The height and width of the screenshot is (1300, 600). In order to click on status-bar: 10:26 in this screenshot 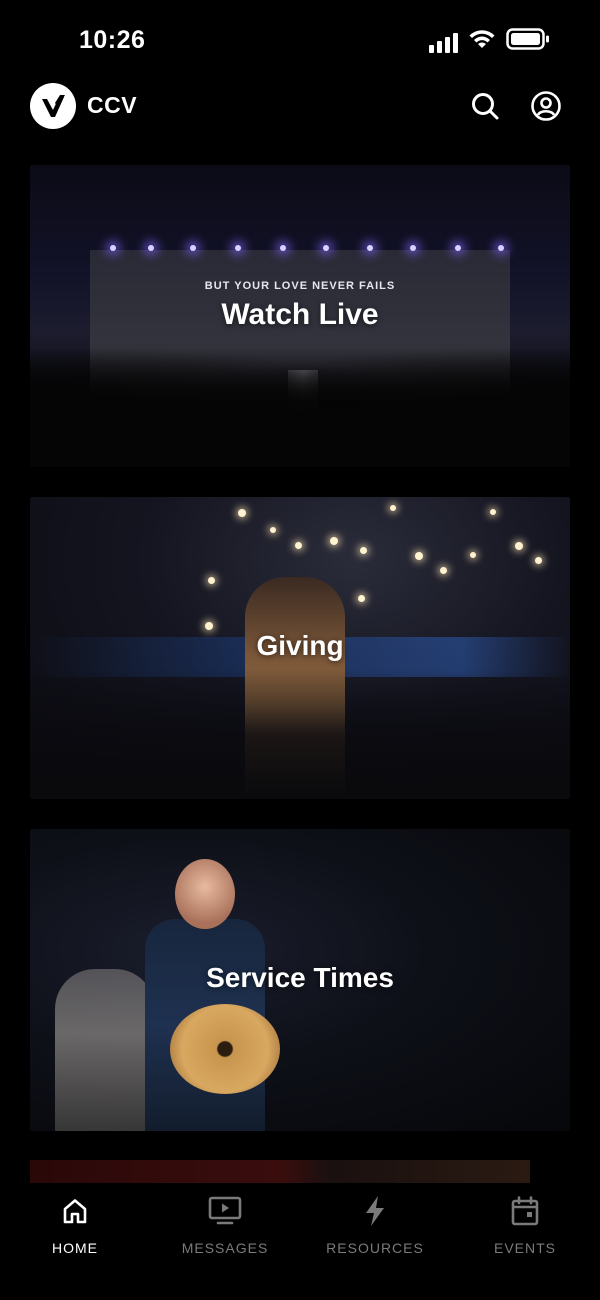, I will do `click(300, 40)`.